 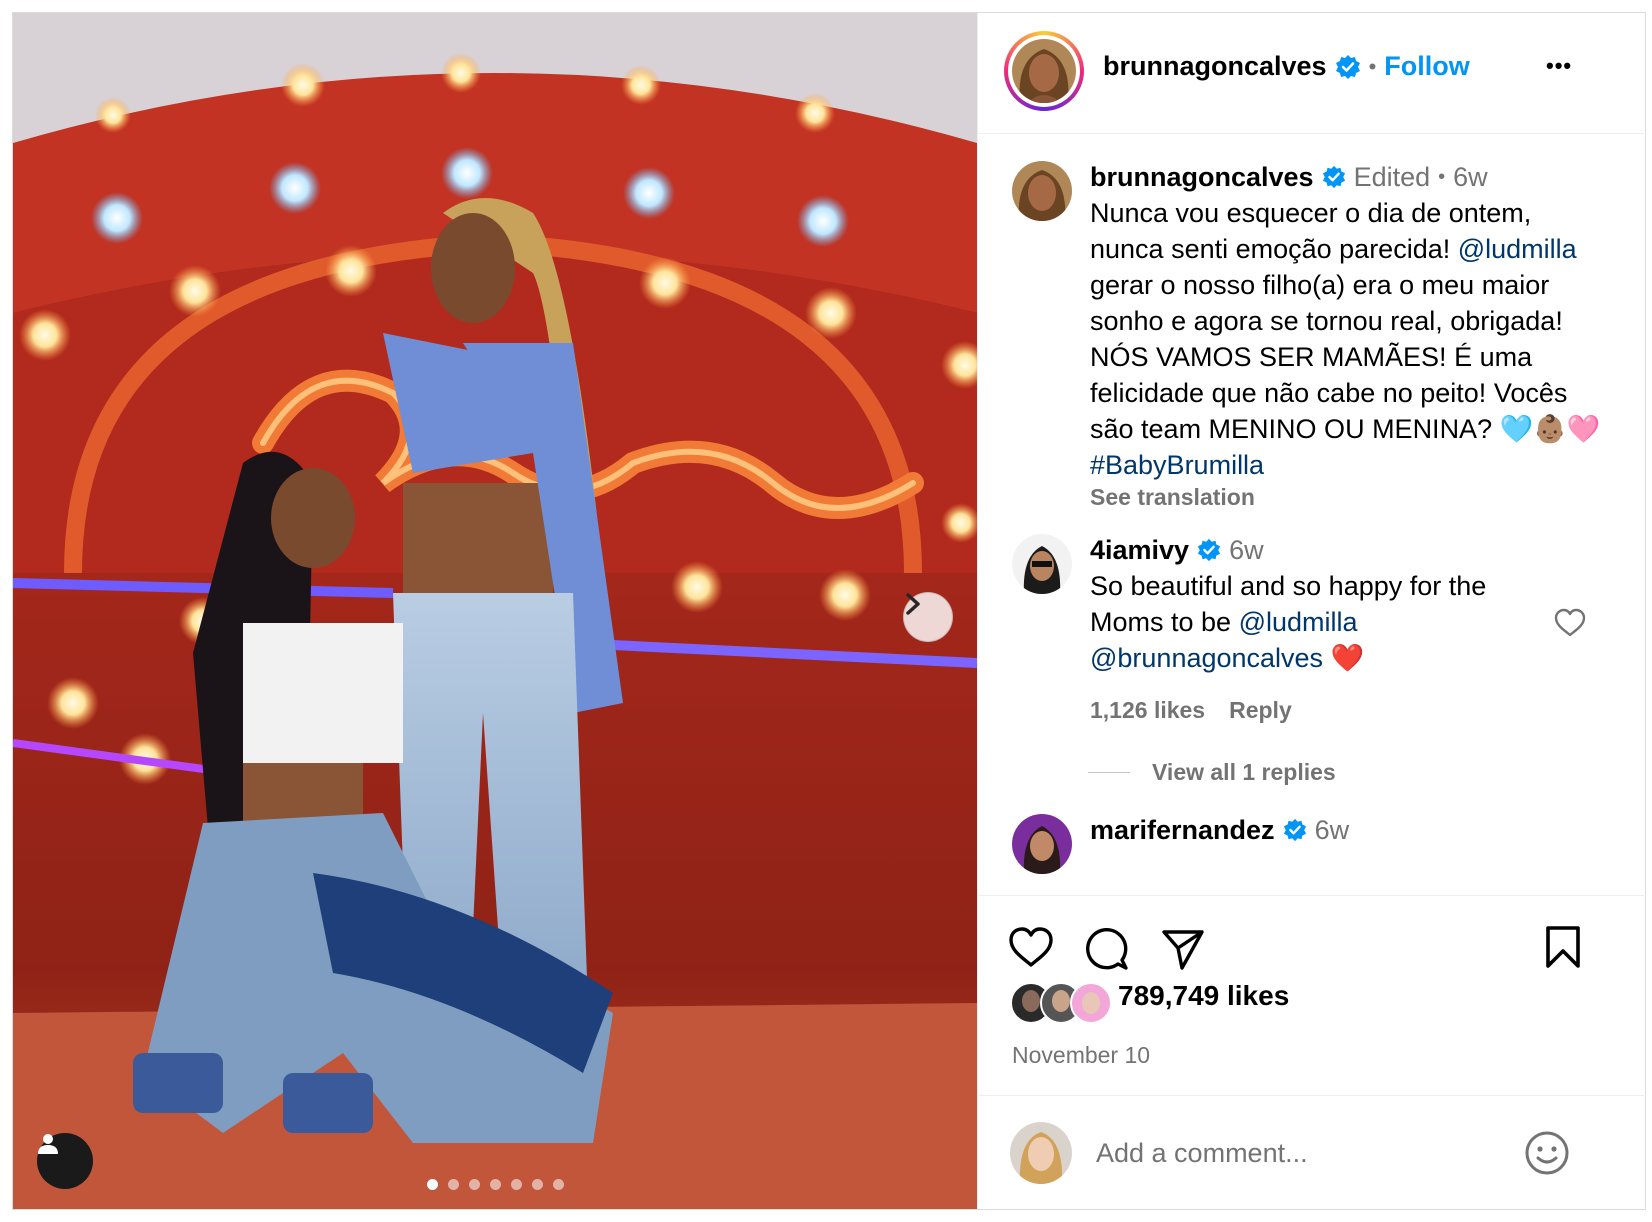 What do you see at coordinates (1288, 586) in the screenshot?
I see `comment-line: So beautiful and so happy for the` at bounding box center [1288, 586].